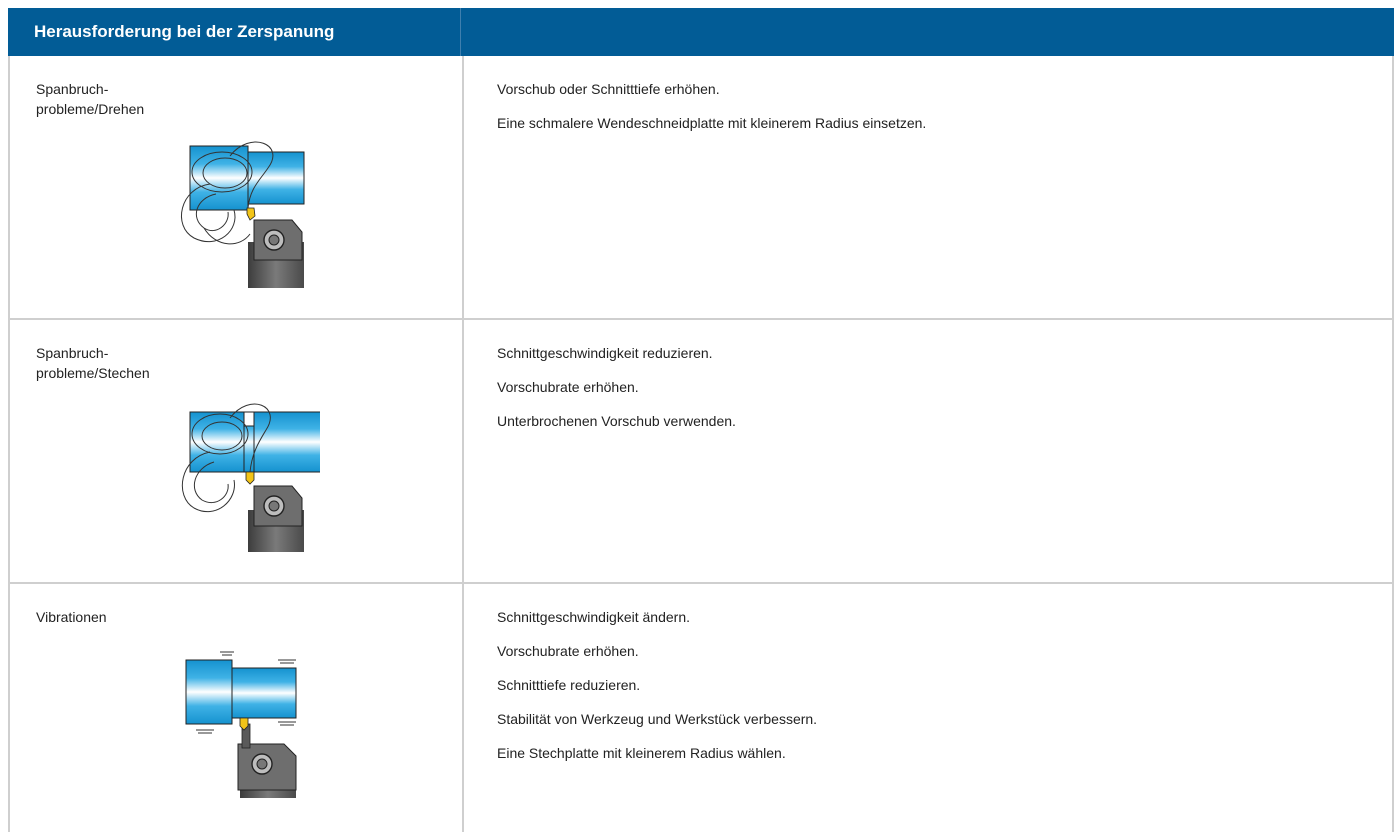 Image resolution: width=1394 pixels, height=832 pixels. What do you see at coordinates (701, 32) in the screenshot?
I see `table-header: Herausforderung bei der Zerspanung` at bounding box center [701, 32].